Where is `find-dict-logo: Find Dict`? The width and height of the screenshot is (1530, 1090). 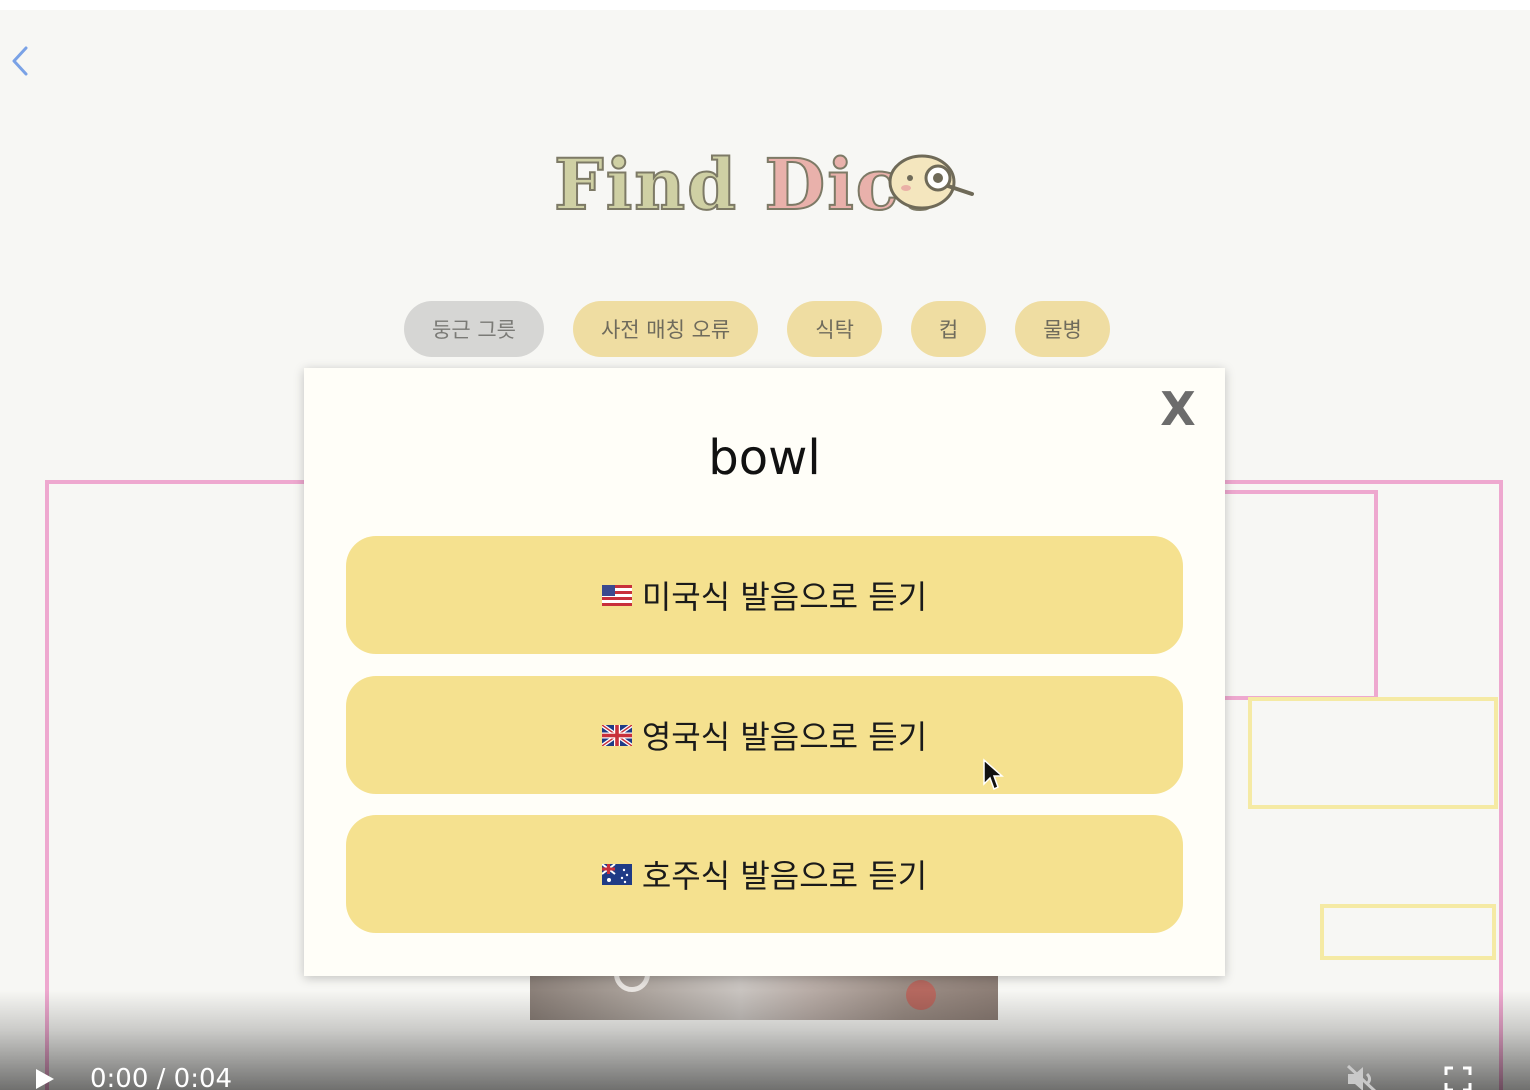 find-dict-logo: Find Dict is located at coordinates (765, 185).